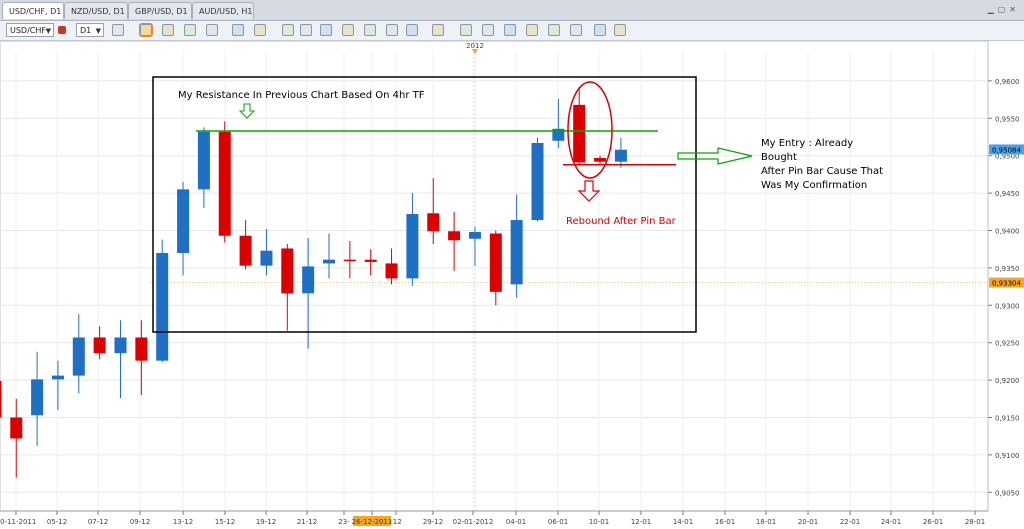 The width and height of the screenshot is (1024, 529). Describe the element at coordinates (473, 522) in the screenshot. I see `x-tick-label: 02-01-2012` at that location.